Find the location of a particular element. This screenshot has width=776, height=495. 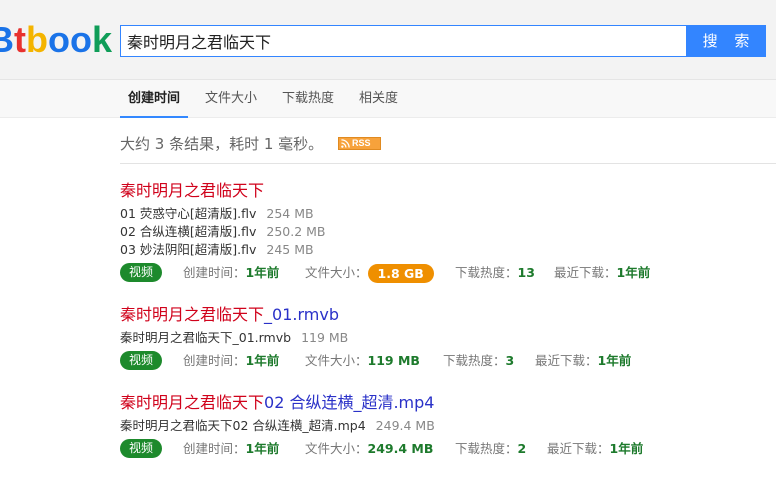

file-size: 249.4 MB is located at coordinates (405, 425).